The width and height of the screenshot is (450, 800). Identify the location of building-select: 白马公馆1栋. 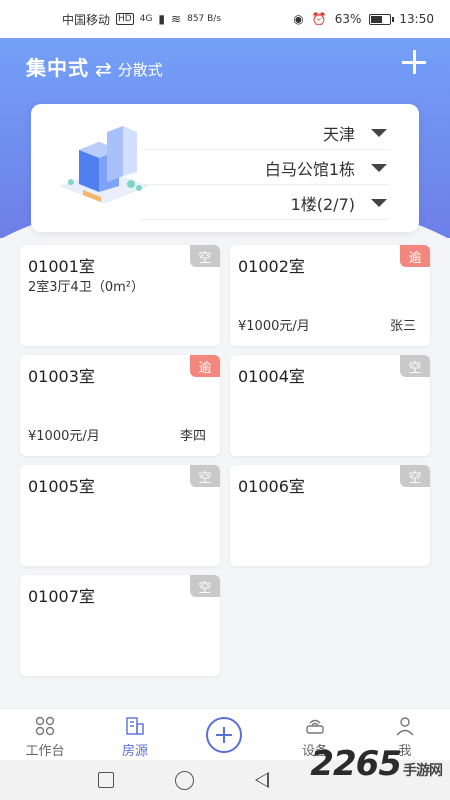
(265, 168).